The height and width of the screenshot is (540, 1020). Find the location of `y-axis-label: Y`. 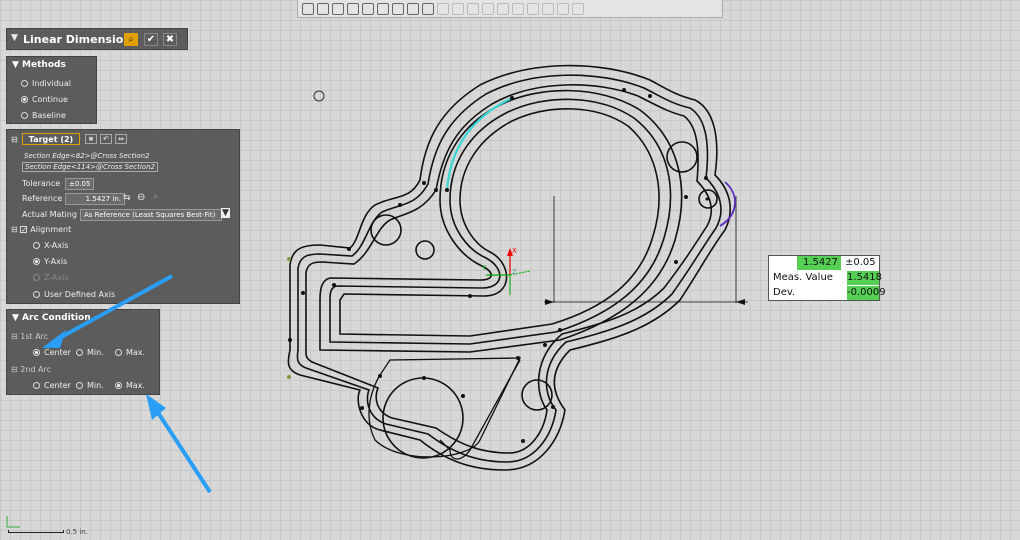

y-axis-label: Y is located at coordinates (484, 268).